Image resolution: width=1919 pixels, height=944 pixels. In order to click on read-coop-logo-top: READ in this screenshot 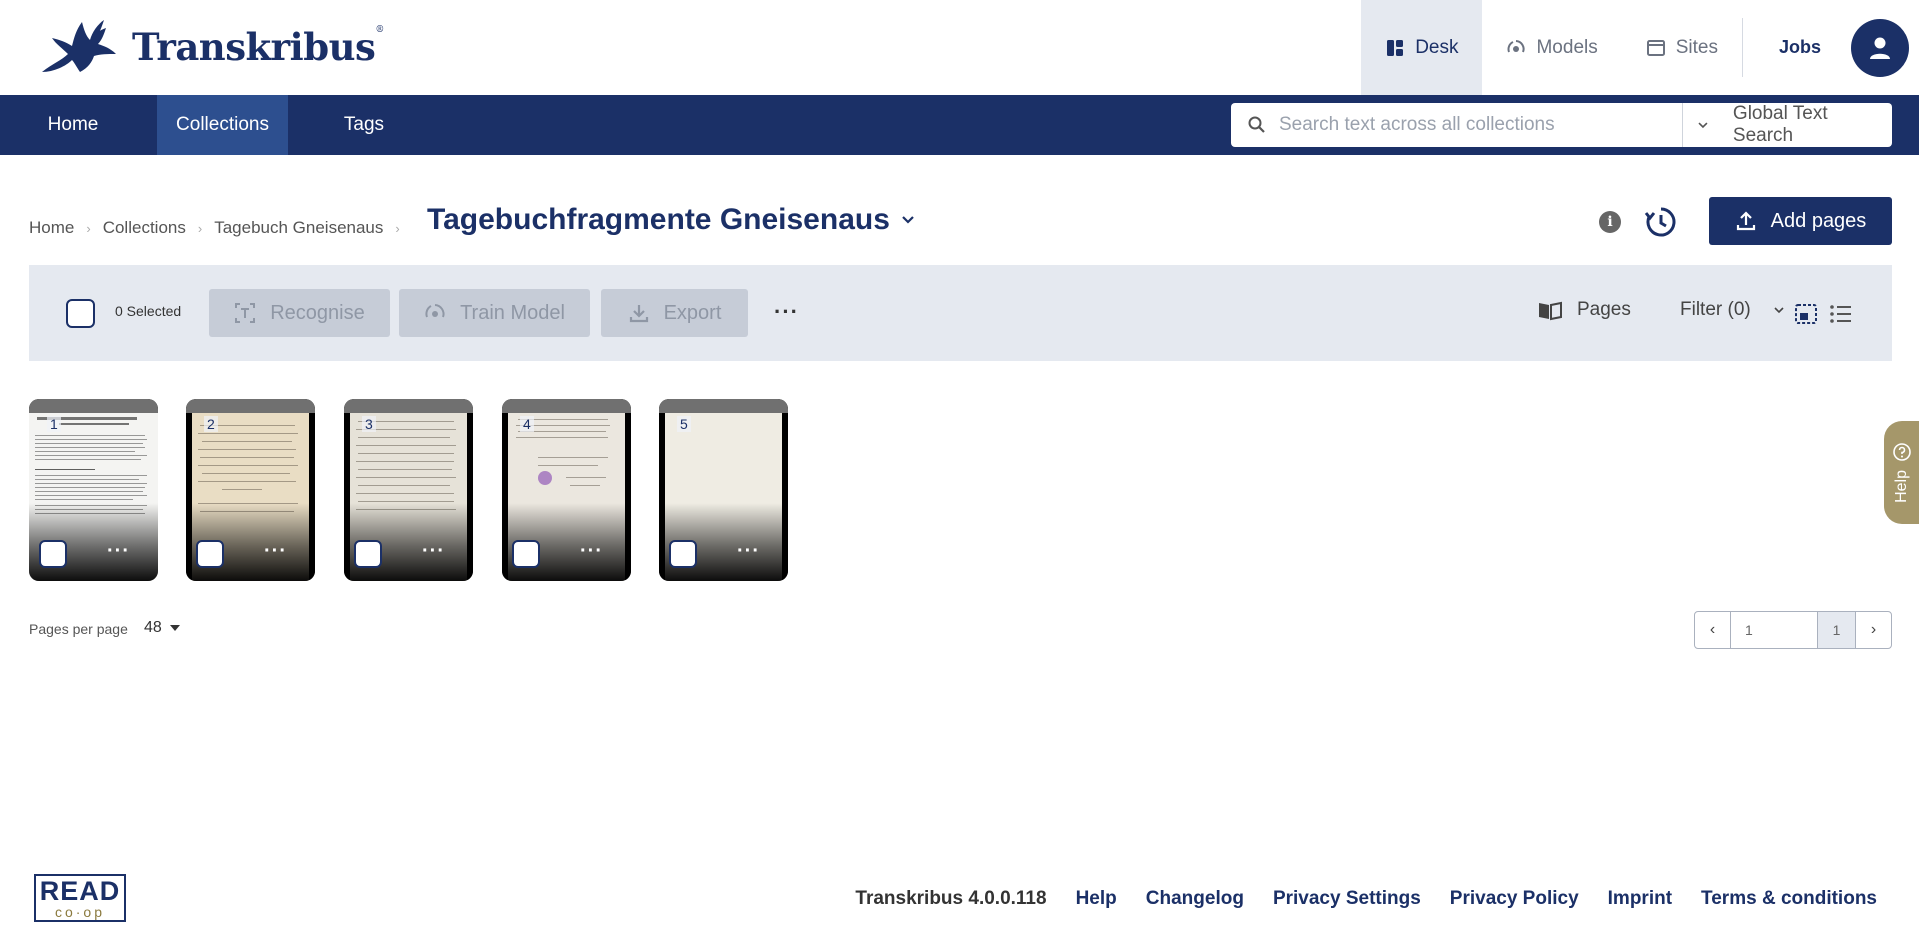, I will do `click(80, 890)`.